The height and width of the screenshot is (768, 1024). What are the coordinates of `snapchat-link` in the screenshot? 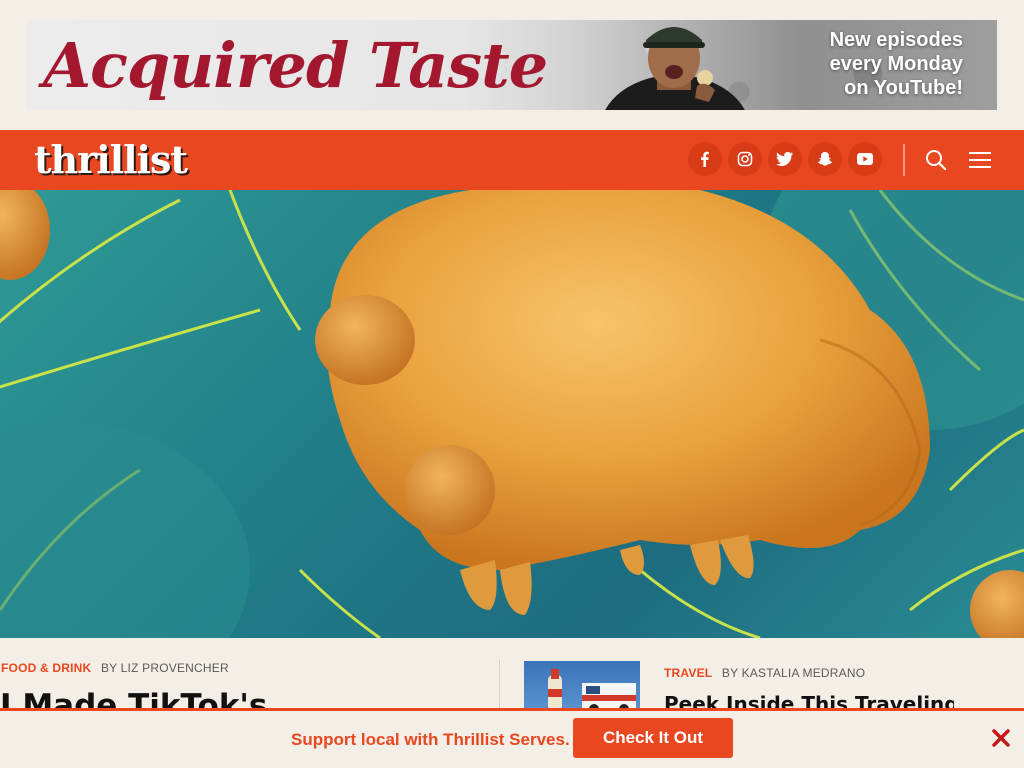 It's located at (825, 159).